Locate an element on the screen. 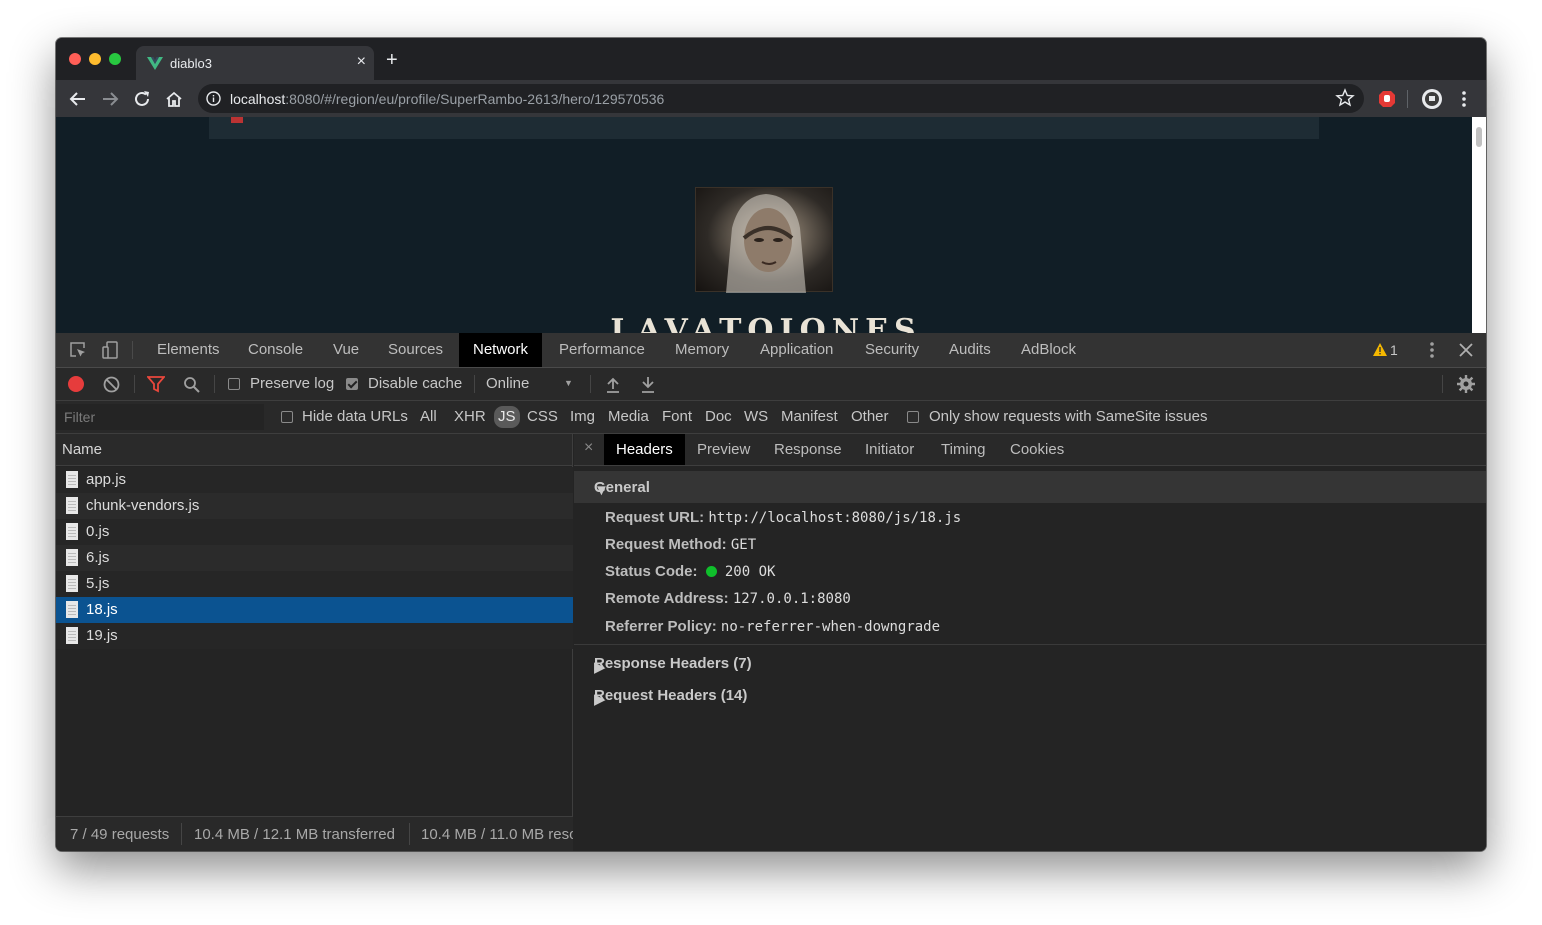  table-row: 0.js is located at coordinates (314, 532).